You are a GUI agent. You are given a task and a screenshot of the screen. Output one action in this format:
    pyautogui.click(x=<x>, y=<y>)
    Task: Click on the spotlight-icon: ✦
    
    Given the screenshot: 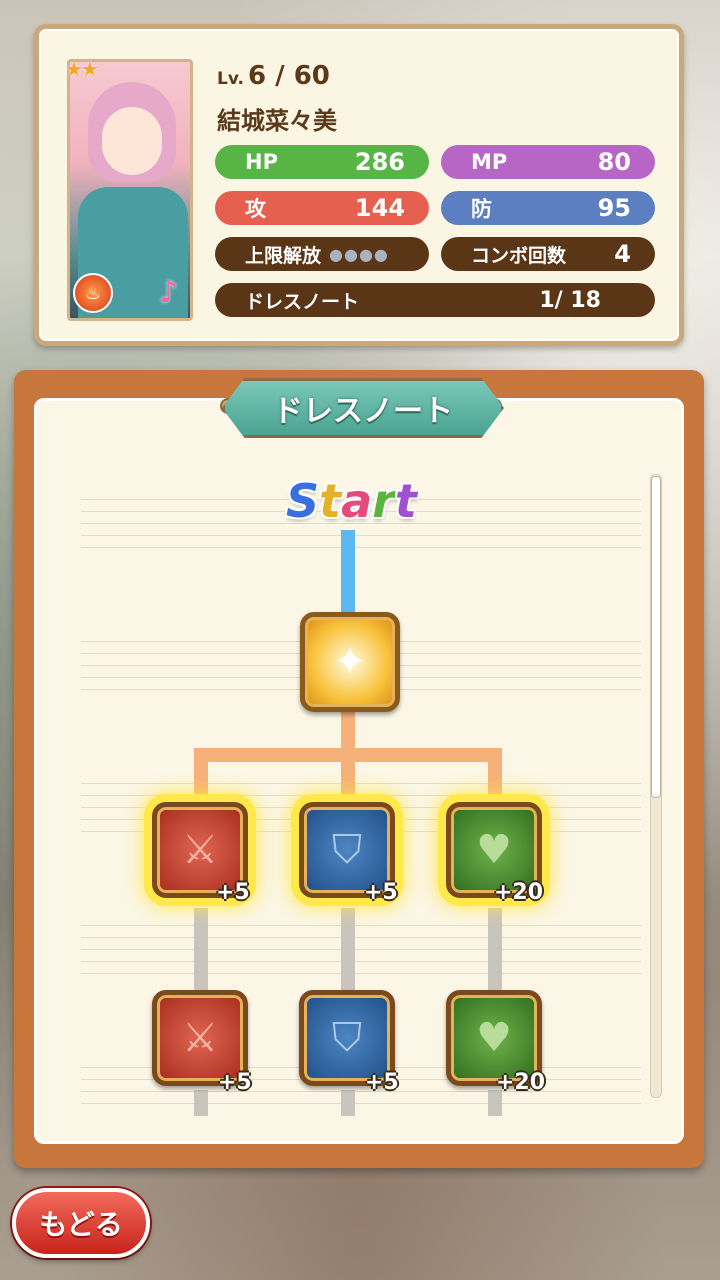 What is the action you would take?
    pyautogui.click(x=350, y=662)
    